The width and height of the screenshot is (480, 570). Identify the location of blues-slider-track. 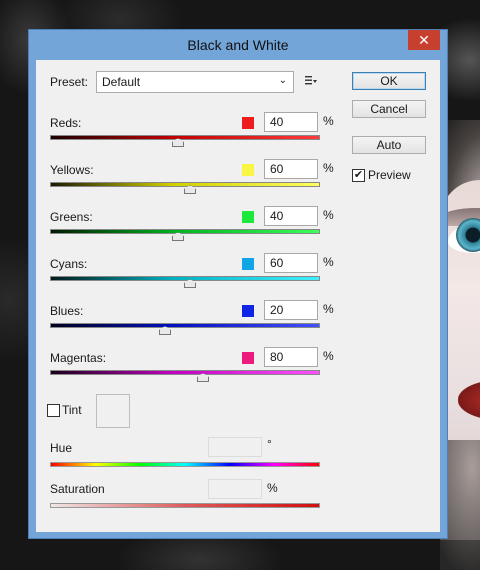
(185, 325).